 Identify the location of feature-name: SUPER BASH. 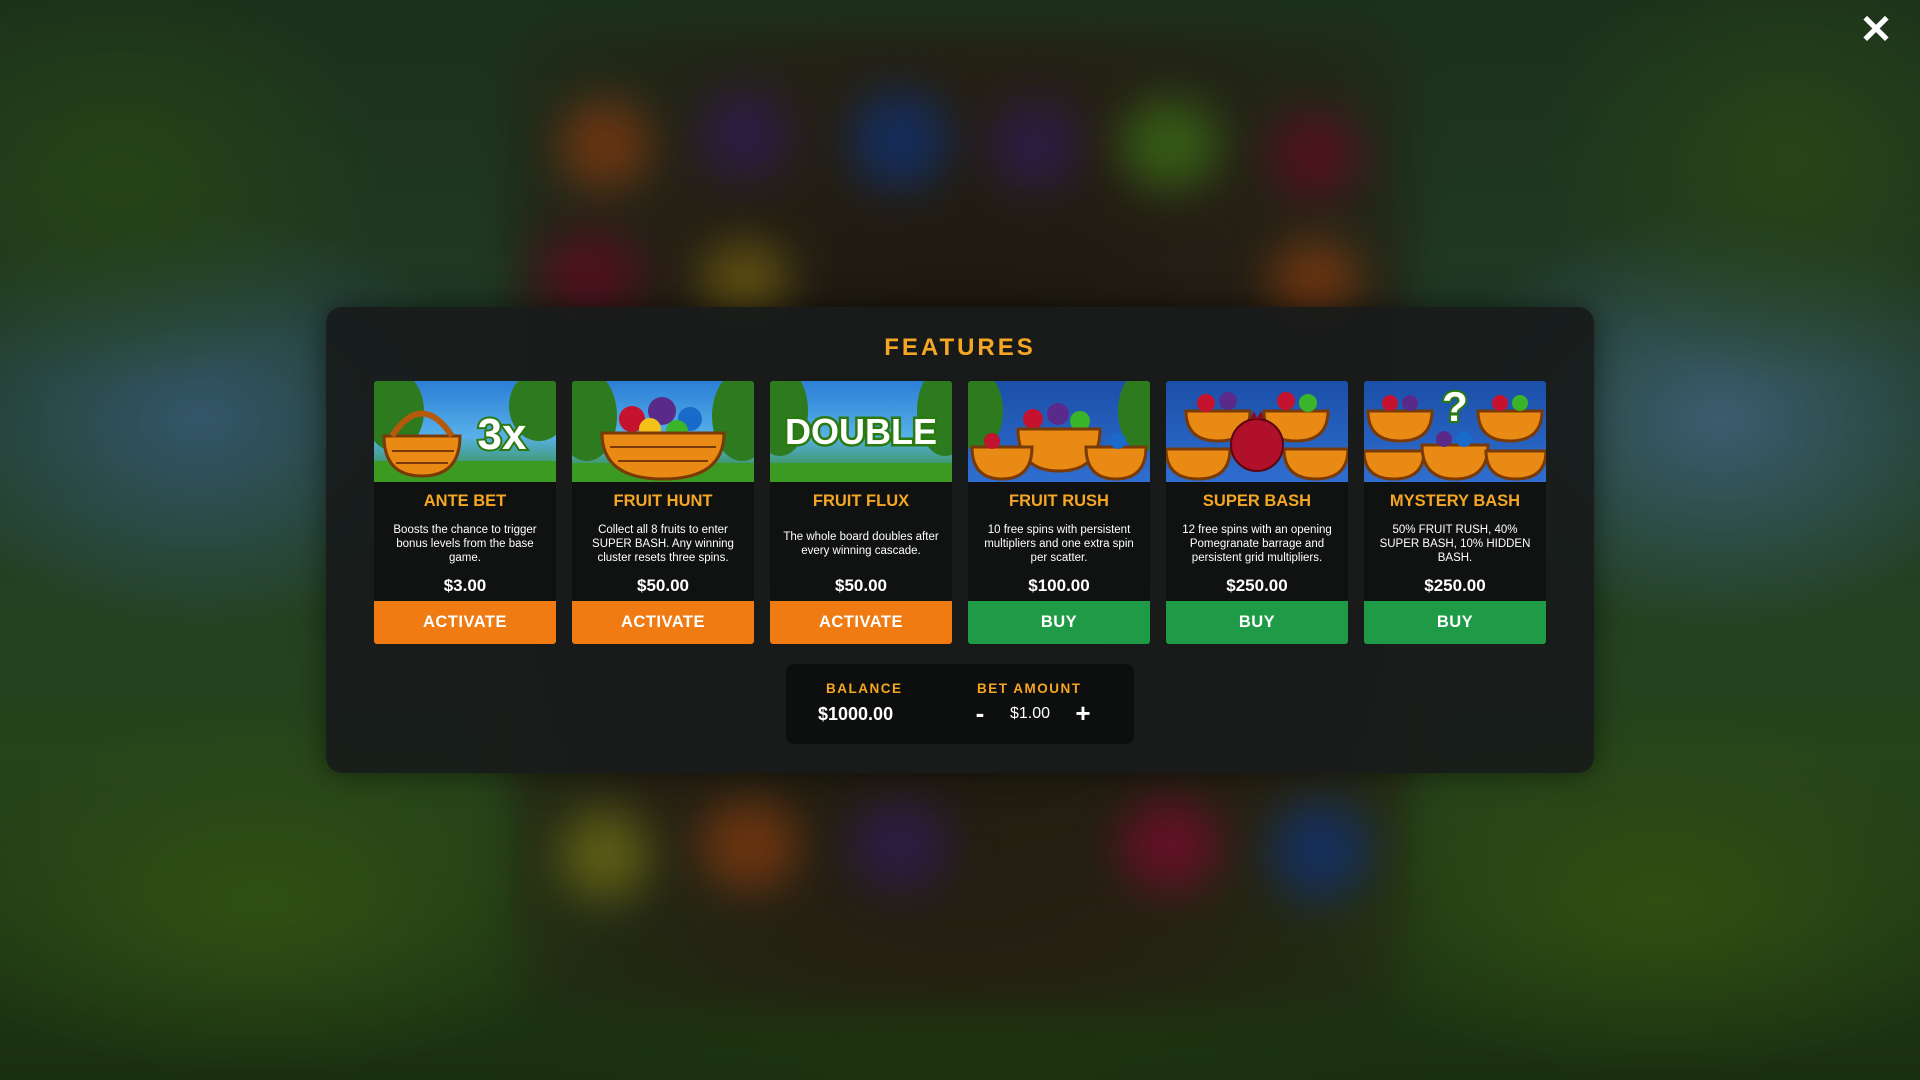
(1257, 501).